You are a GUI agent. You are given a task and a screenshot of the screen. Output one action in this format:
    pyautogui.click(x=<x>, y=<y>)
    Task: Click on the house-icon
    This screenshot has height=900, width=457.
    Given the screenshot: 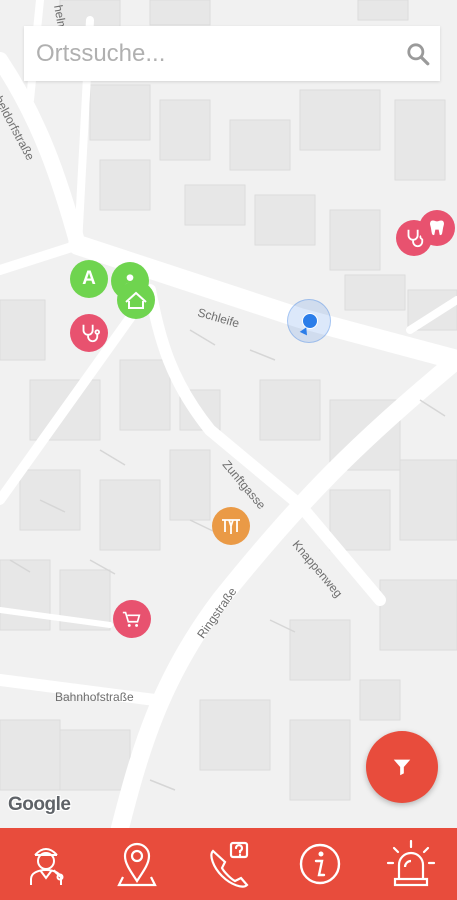 What is the action you would take?
    pyautogui.click(x=136, y=300)
    